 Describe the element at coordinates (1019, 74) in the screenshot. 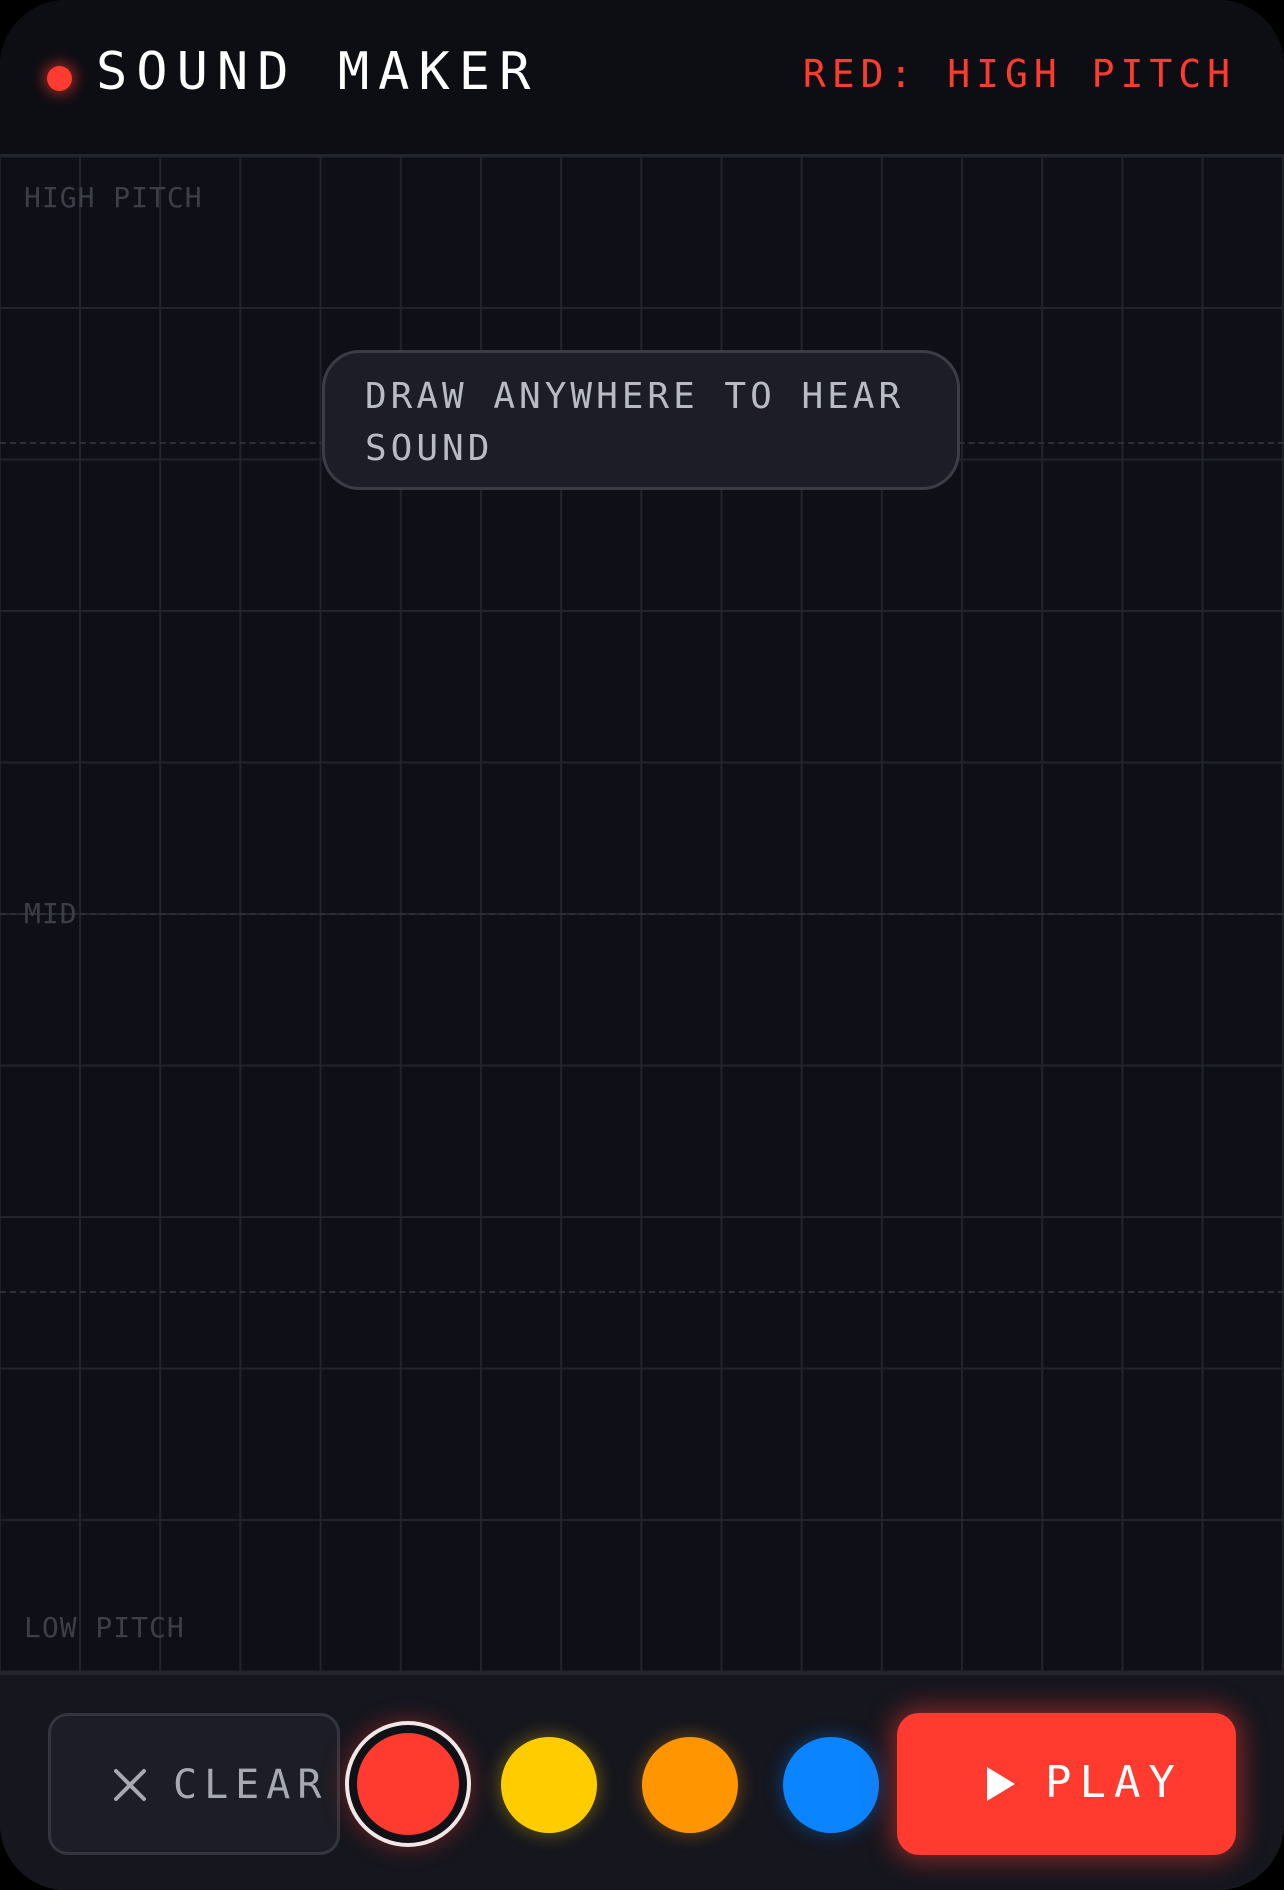

I see `current-color-mode-label: RED: HIGH PITCH` at that location.